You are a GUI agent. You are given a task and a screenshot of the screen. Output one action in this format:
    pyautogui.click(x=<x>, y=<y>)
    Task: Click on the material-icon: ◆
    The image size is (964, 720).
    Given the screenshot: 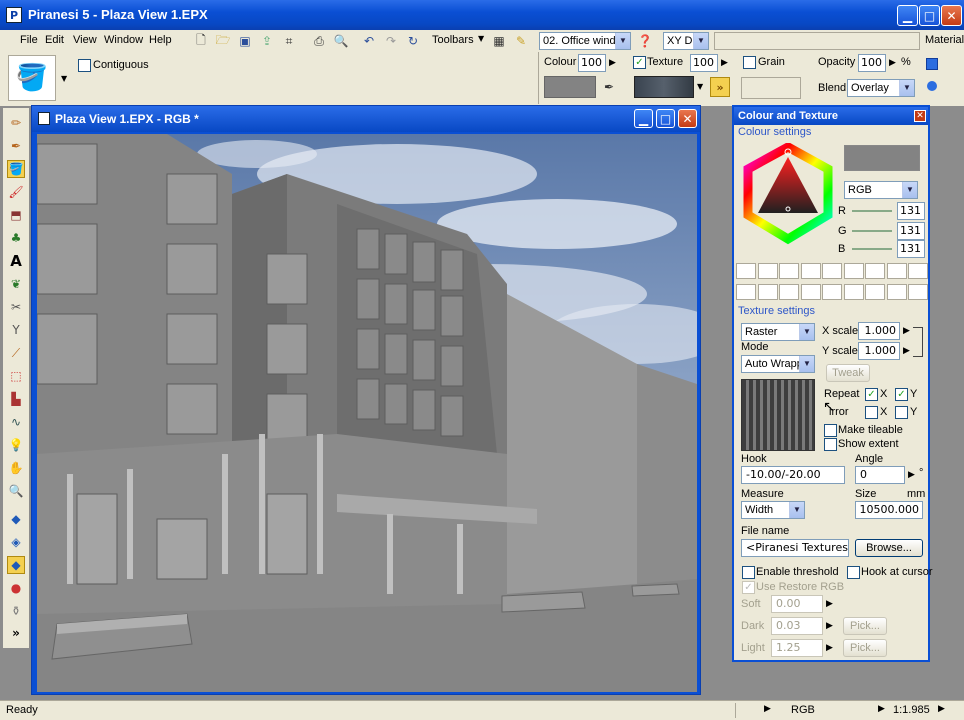 What is the action you would take?
    pyautogui.click(x=16, y=565)
    